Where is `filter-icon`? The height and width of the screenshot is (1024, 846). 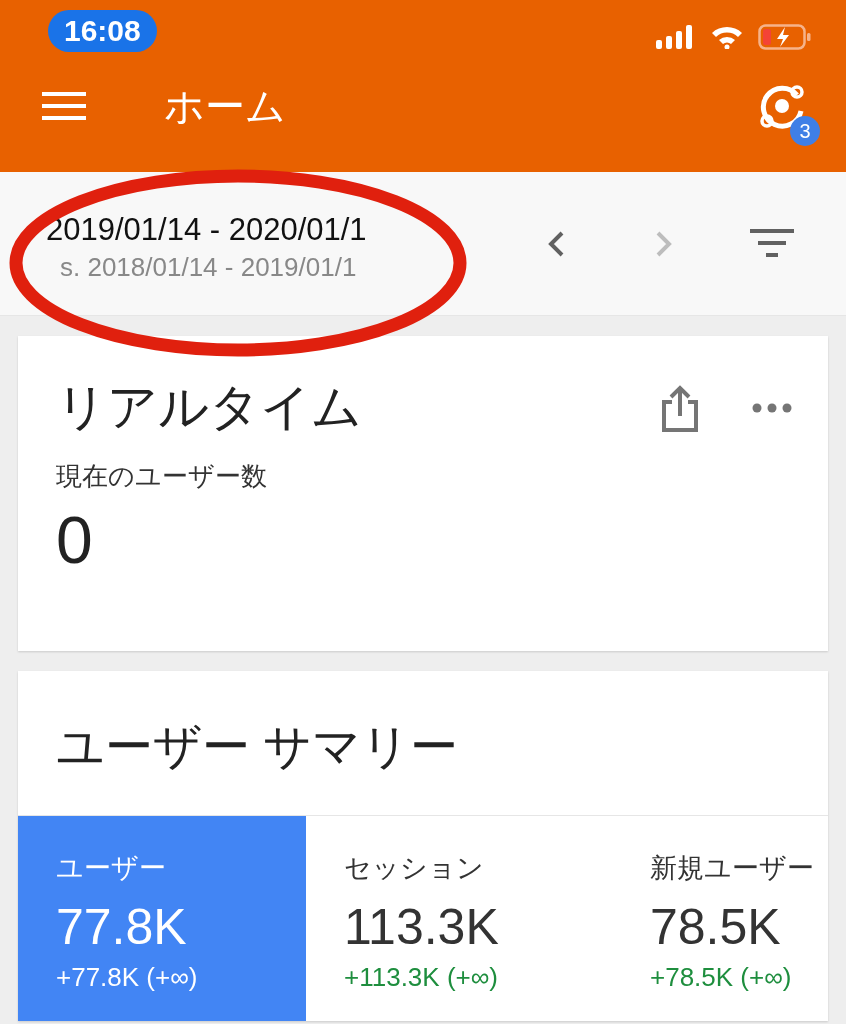
filter-icon is located at coordinates (772, 243).